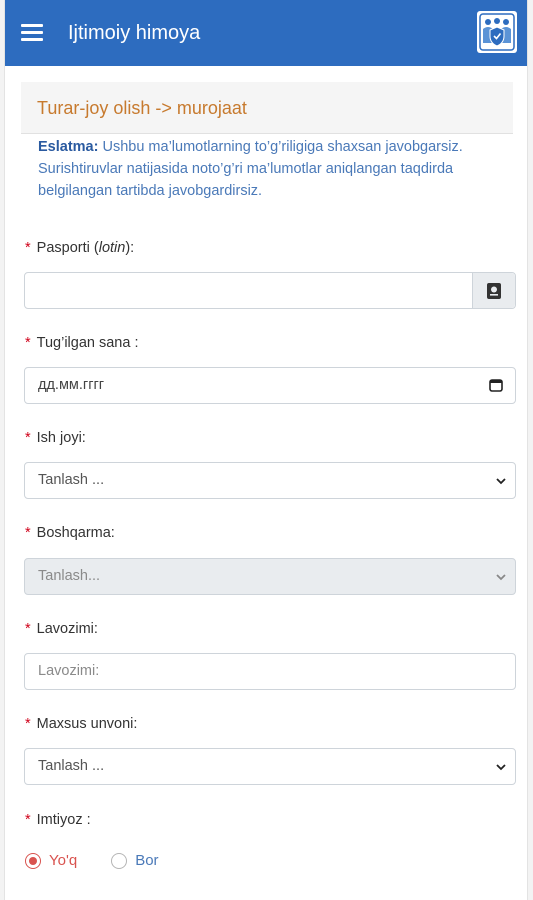  What do you see at coordinates (270, 385) in the screenshot?
I see `birthdate-input: дд.мм.гггг` at bounding box center [270, 385].